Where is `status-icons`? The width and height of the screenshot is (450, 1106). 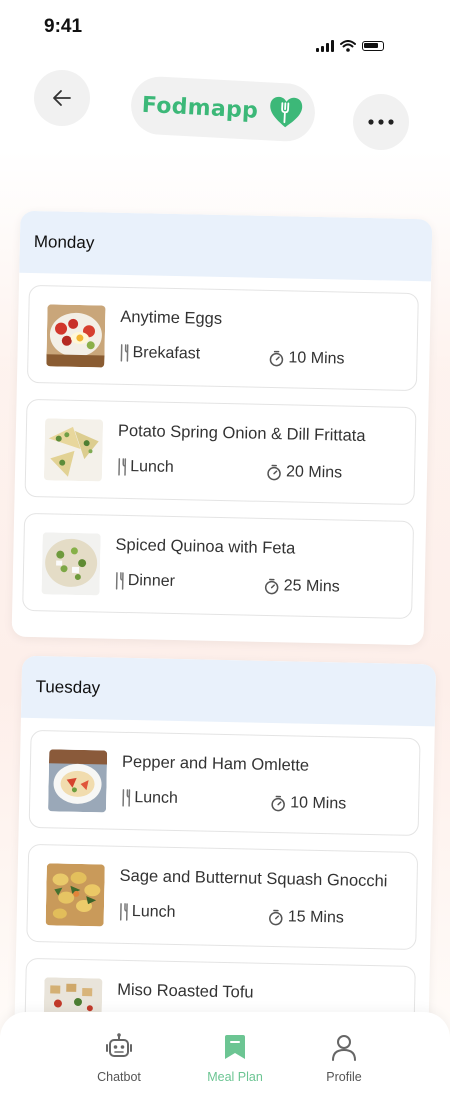
status-icons is located at coordinates (350, 46).